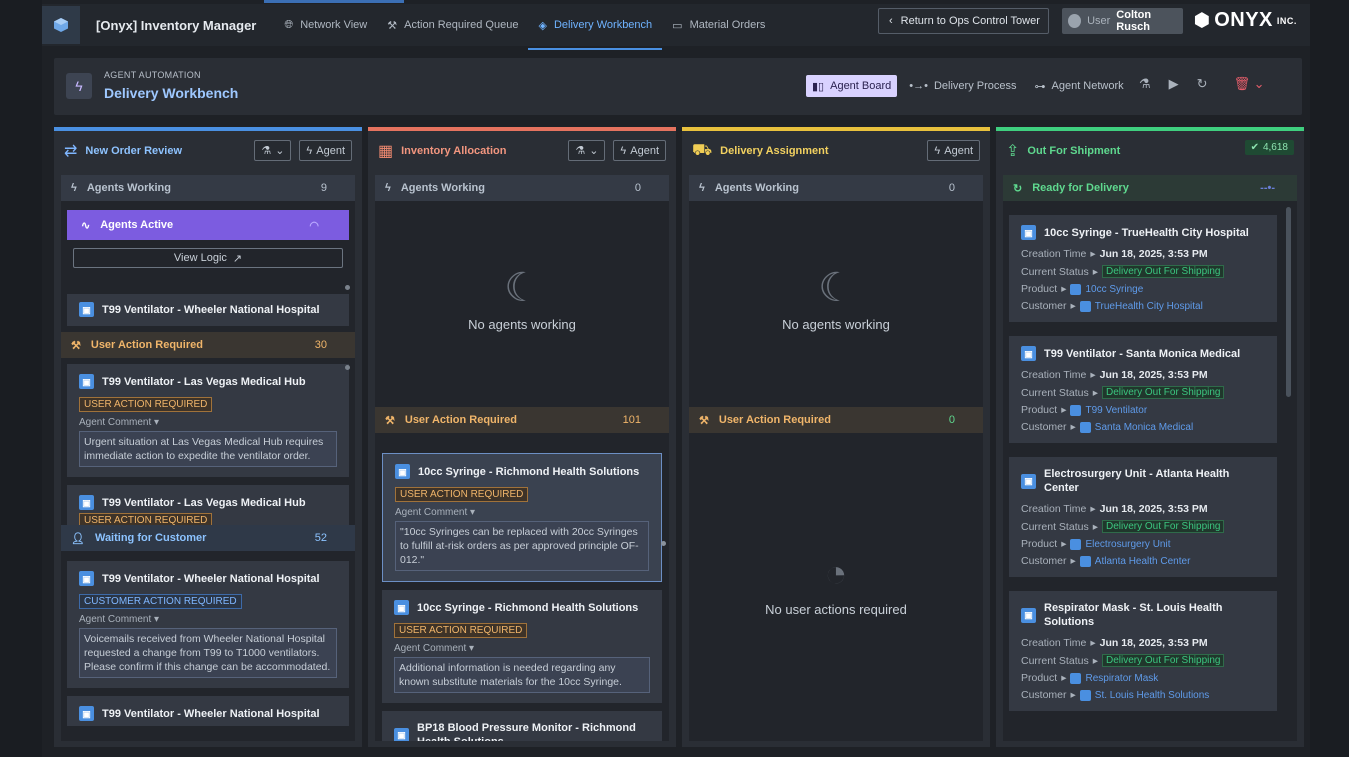 The image size is (1349, 757). What do you see at coordinates (146, 404) in the screenshot?
I see `status-badge: USER ACTION REQUIRED` at bounding box center [146, 404].